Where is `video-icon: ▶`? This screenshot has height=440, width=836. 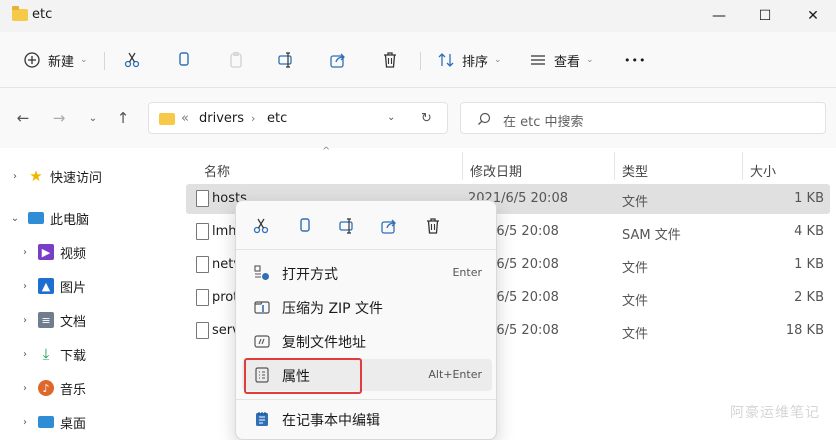
video-icon: ▶ is located at coordinates (46, 252).